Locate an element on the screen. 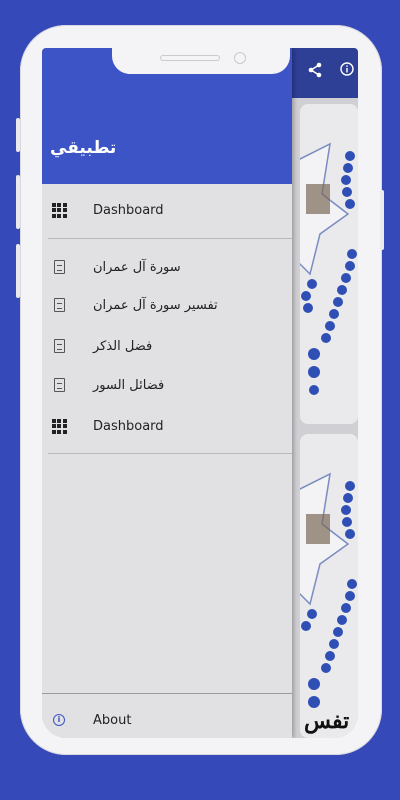 The height and width of the screenshot is (800, 400). app-content: تفس is located at coordinates (325, 393).